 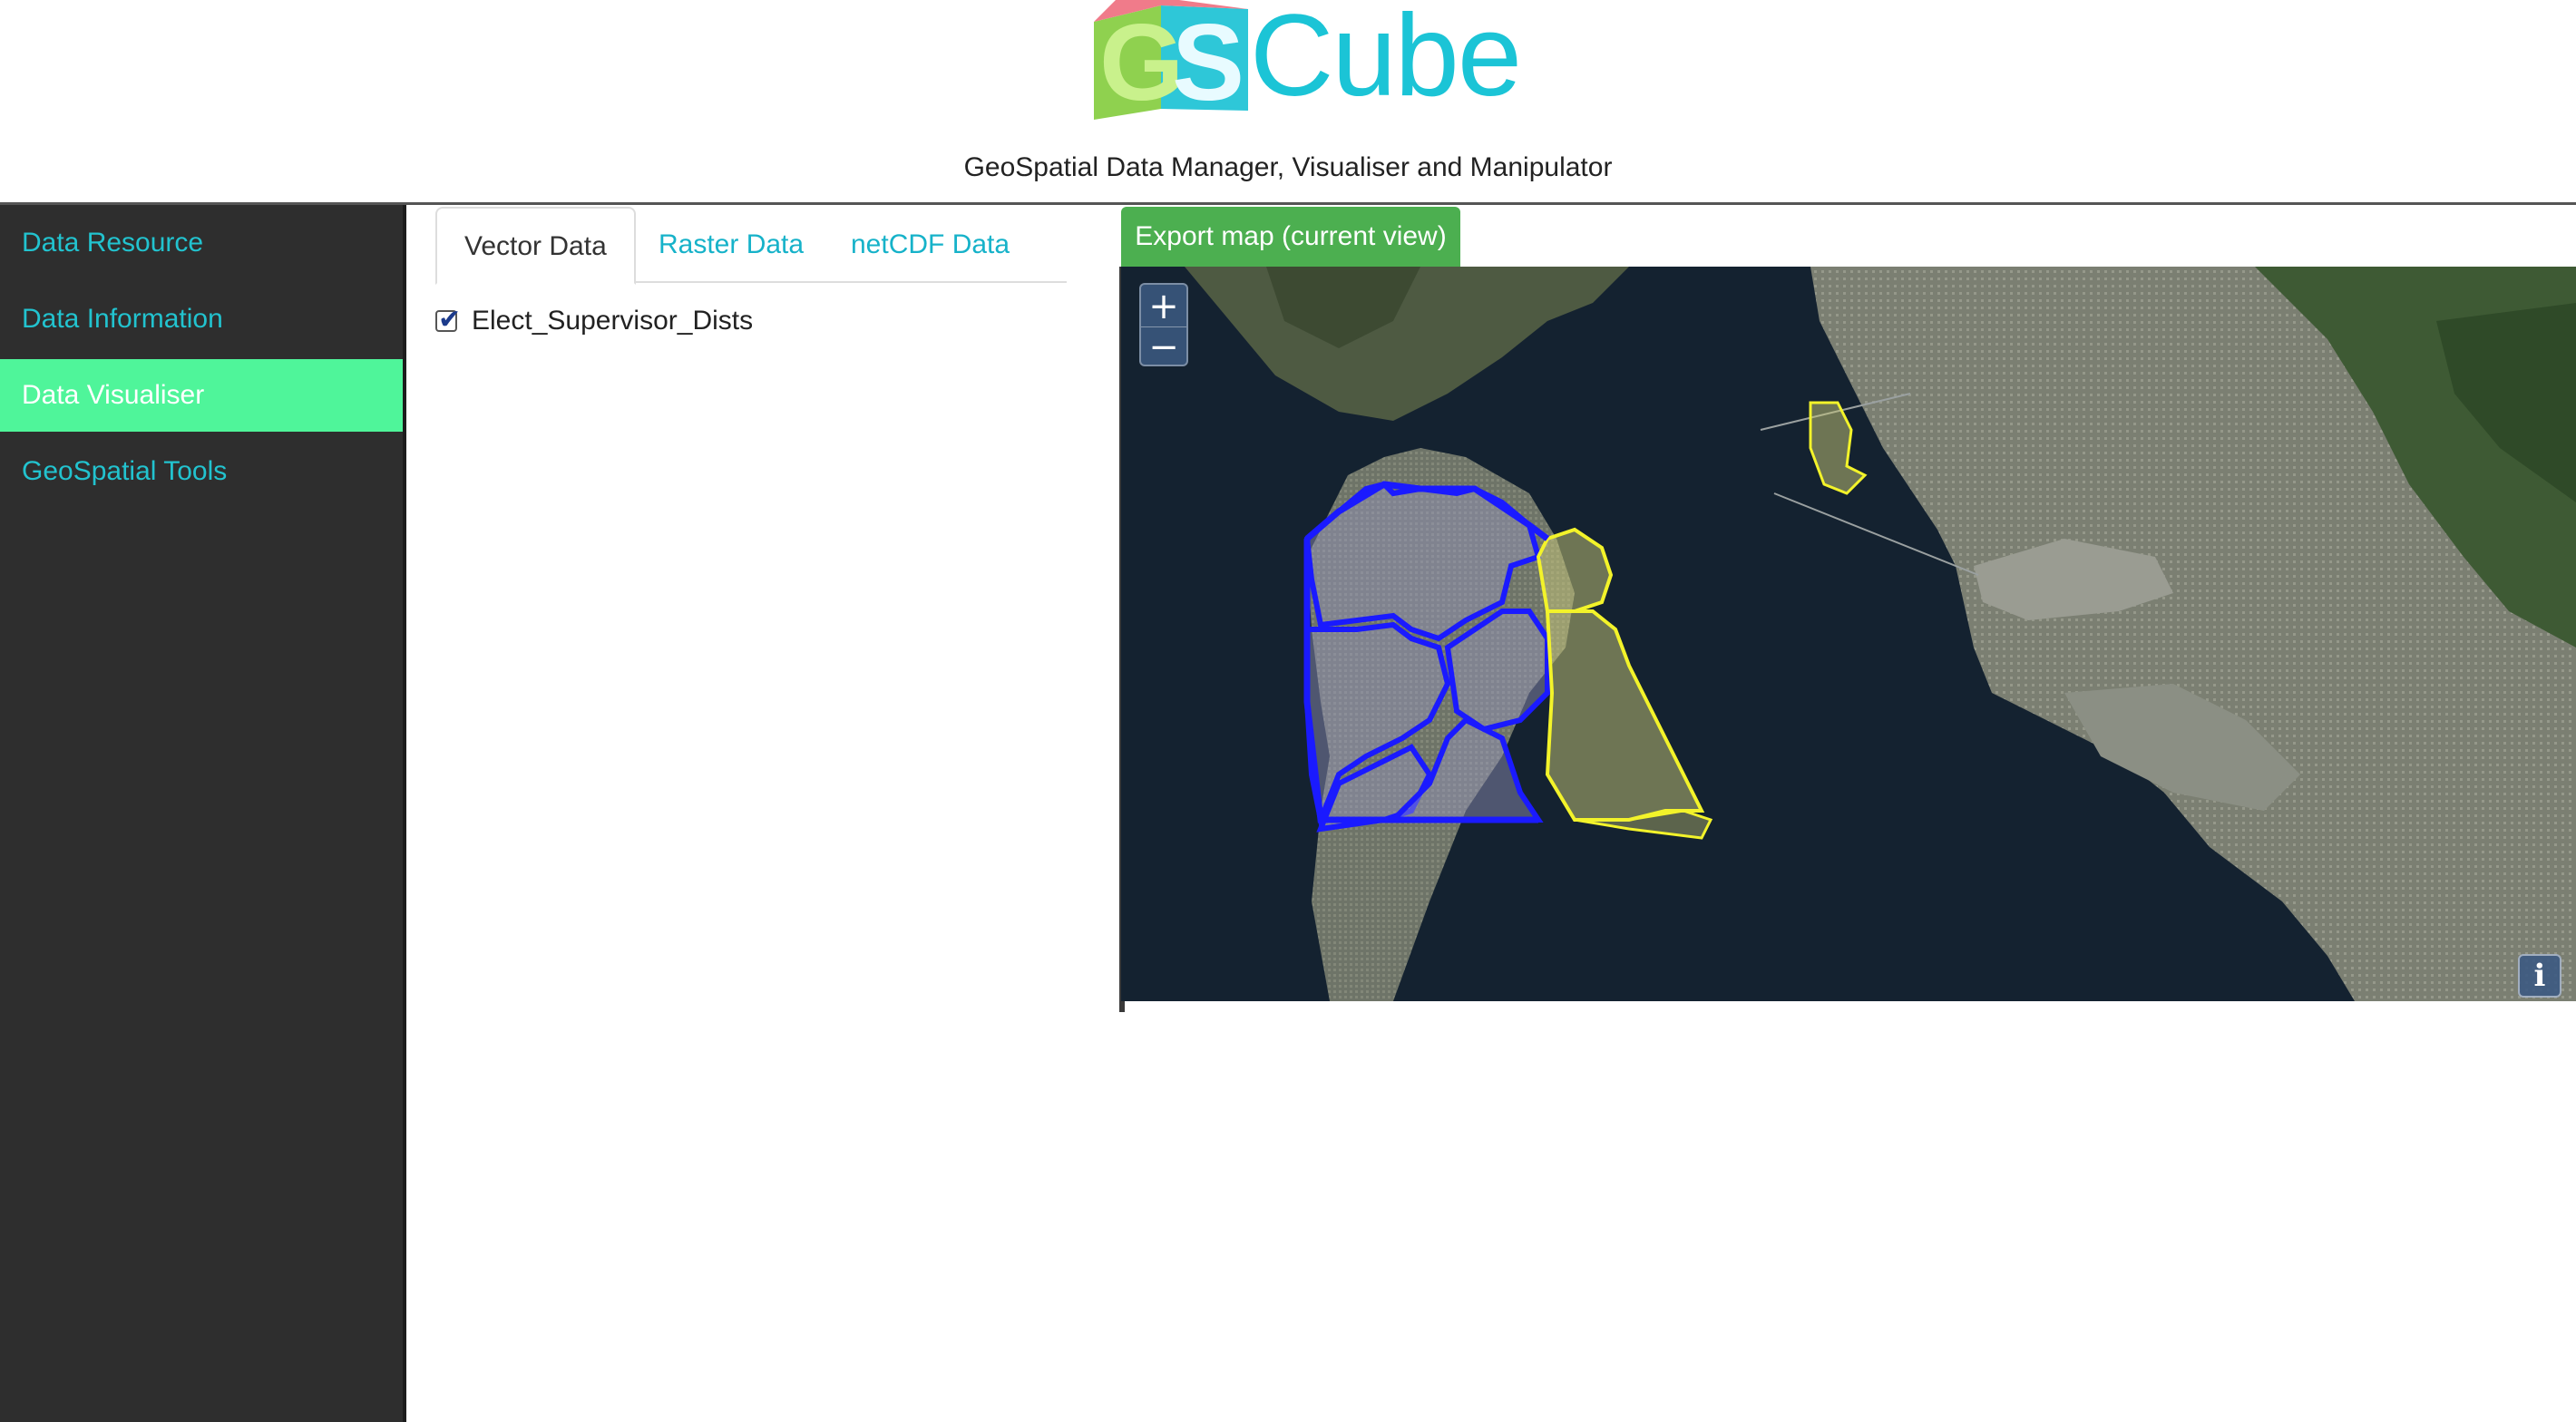 What do you see at coordinates (1290, 237) in the screenshot?
I see `export-map-button: Export map (current view)` at bounding box center [1290, 237].